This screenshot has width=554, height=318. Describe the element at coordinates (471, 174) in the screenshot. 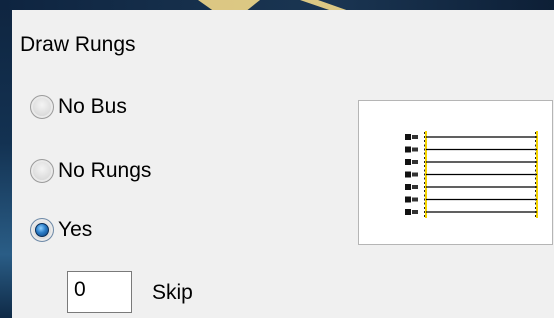

I see `ladder-preview-icon` at that location.